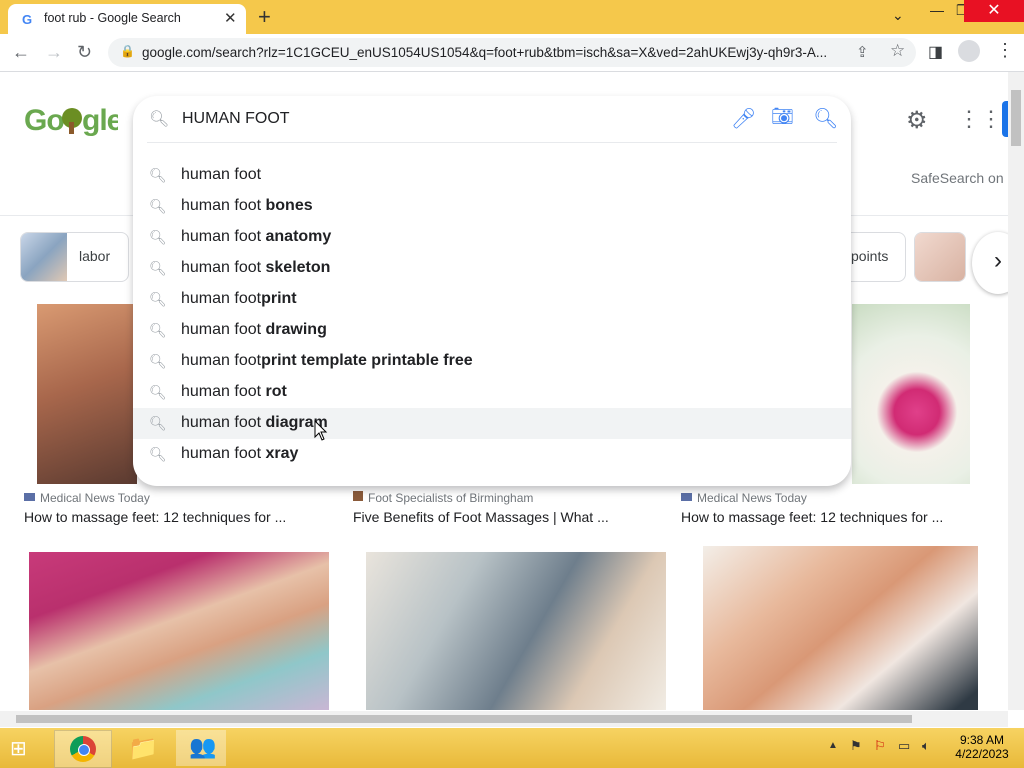 The image size is (1024, 768). I want to click on suggestion-text: human footprint template printable free, so click(327, 360).